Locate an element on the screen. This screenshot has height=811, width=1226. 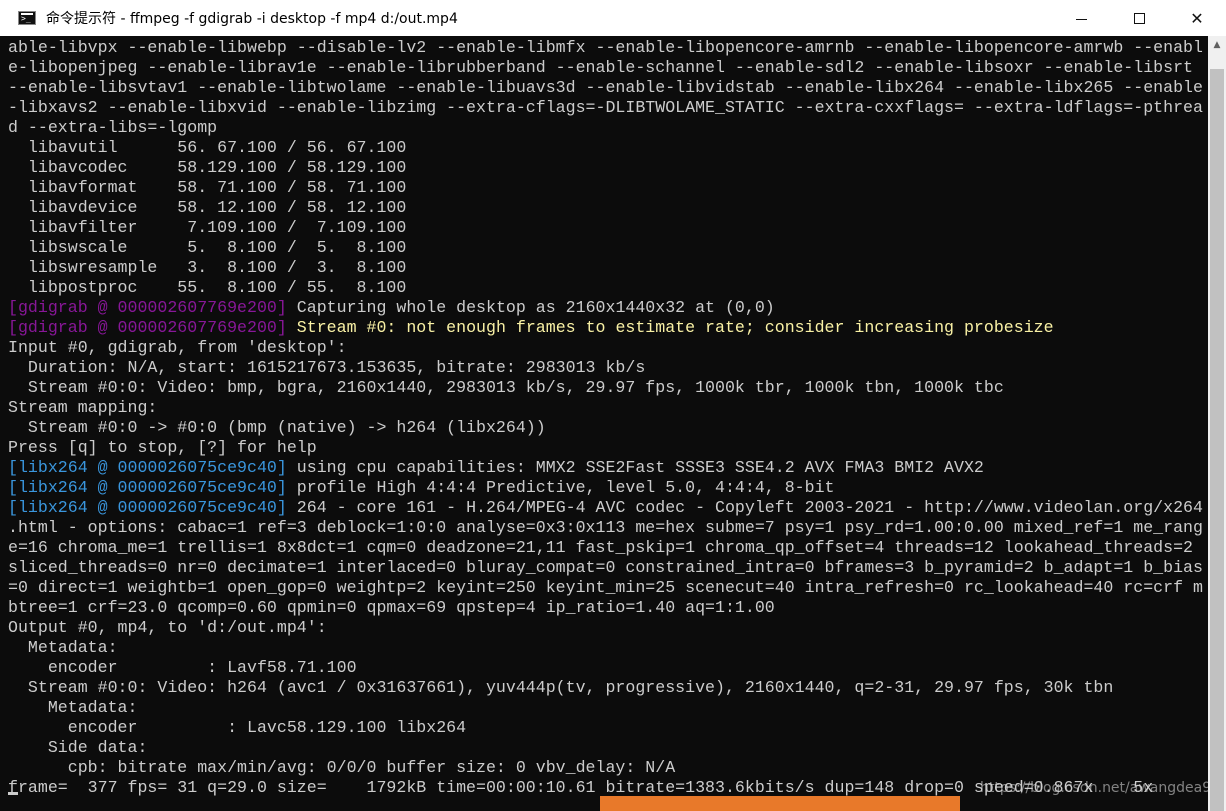
cmd-icon is located at coordinates (27, 18).